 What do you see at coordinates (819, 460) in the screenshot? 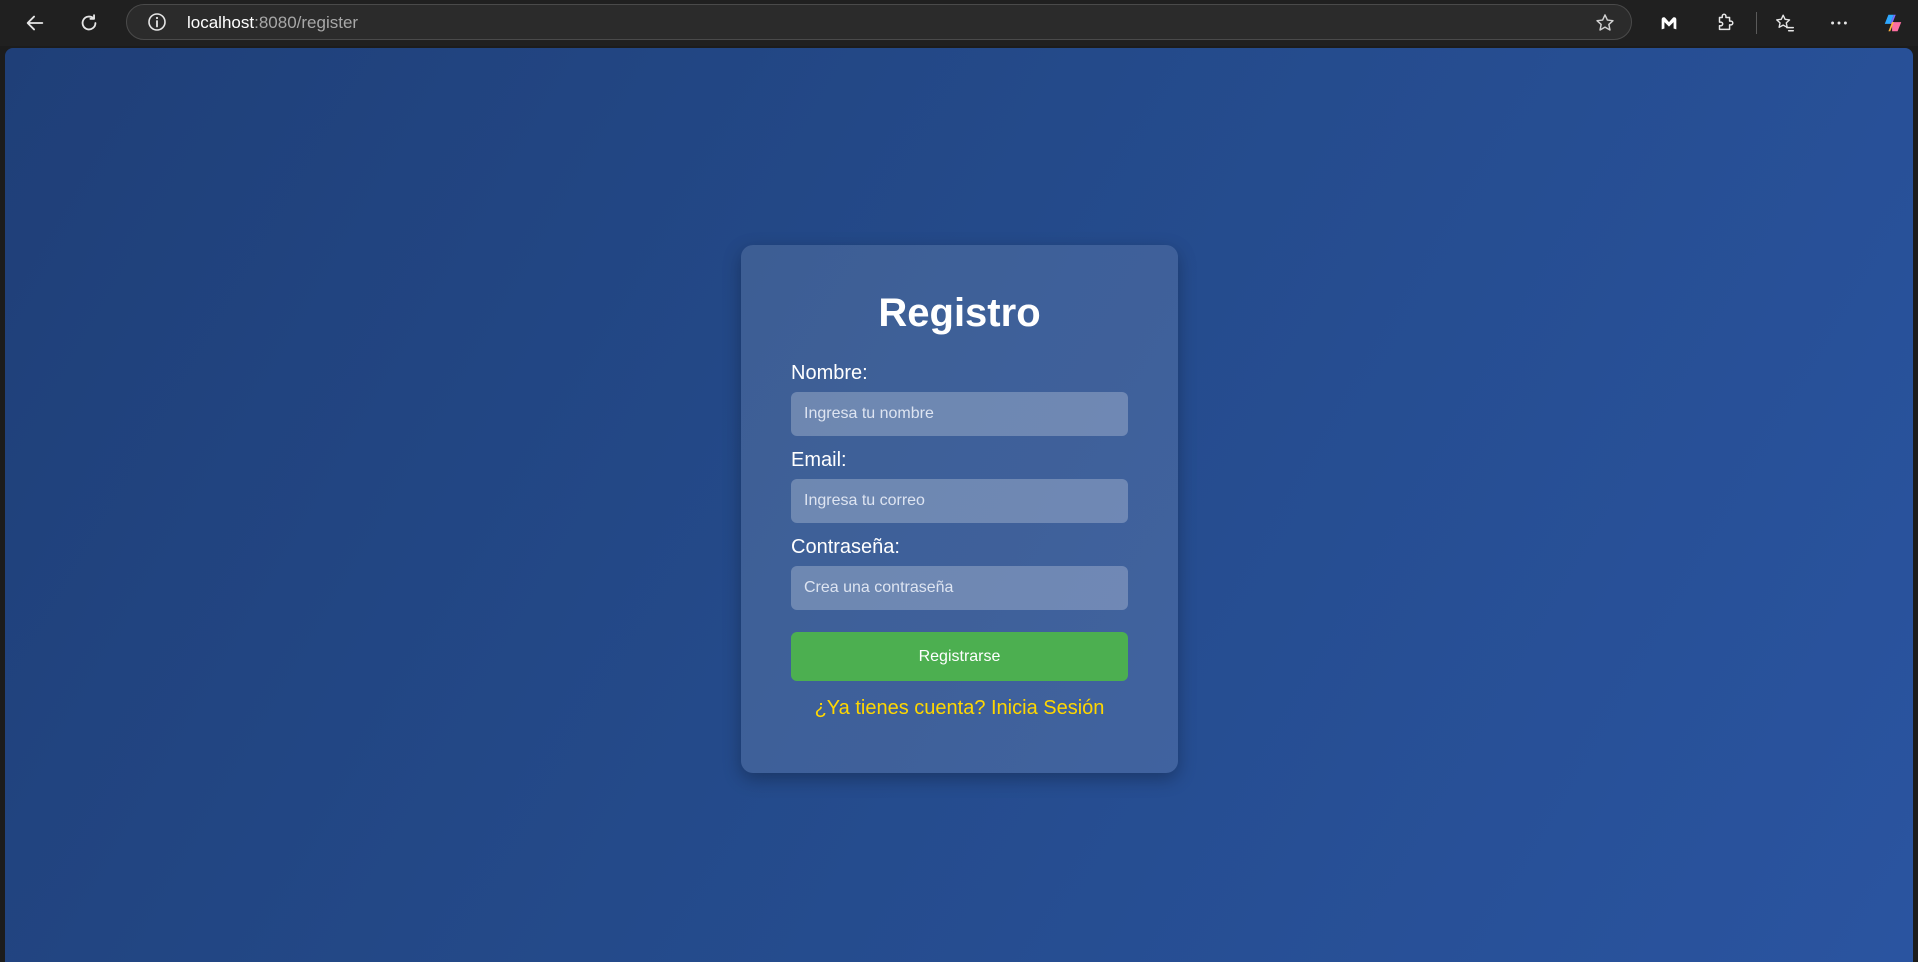
I see `email-label: Email:` at bounding box center [819, 460].